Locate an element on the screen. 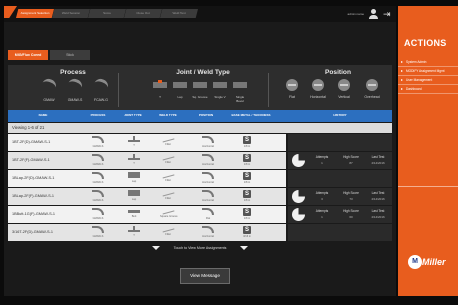 The width and height of the screenshot is (458, 305). attempts-stat: Attempts 3 is located at coordinates (322, 196).